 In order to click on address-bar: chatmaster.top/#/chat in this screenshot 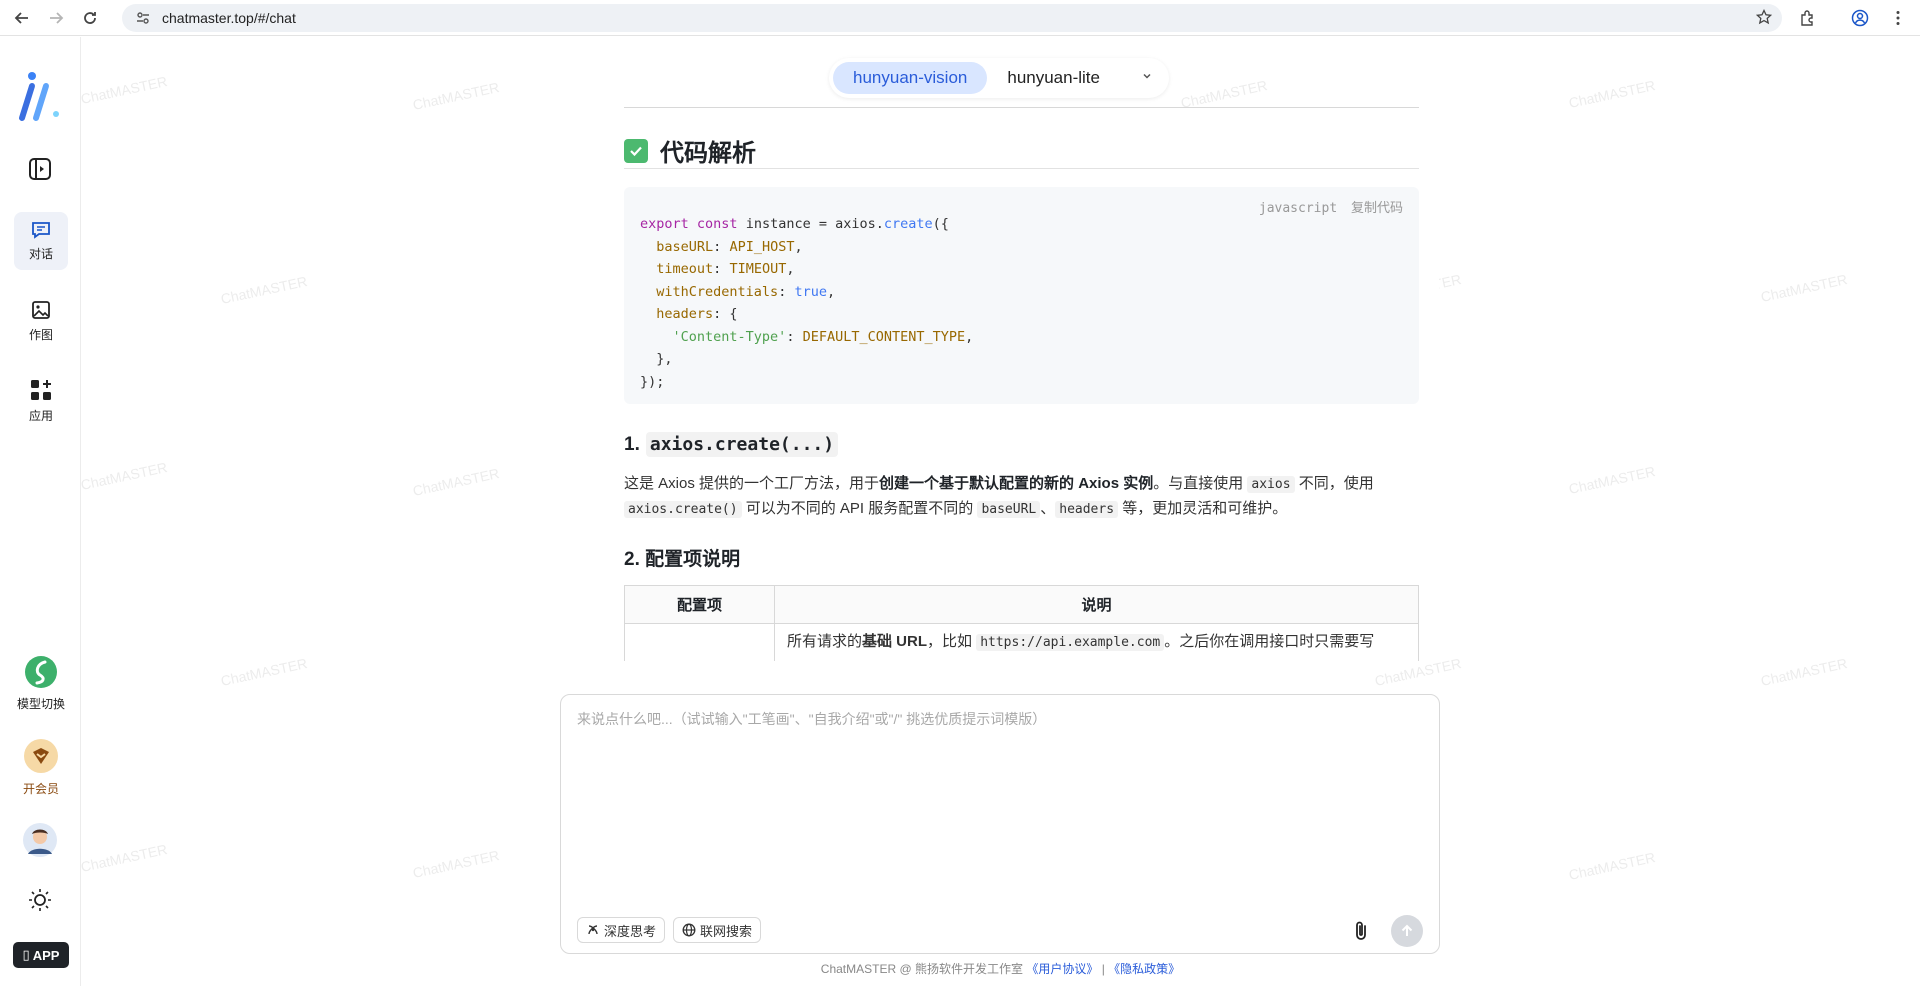, I will do `click(952, 18)`.